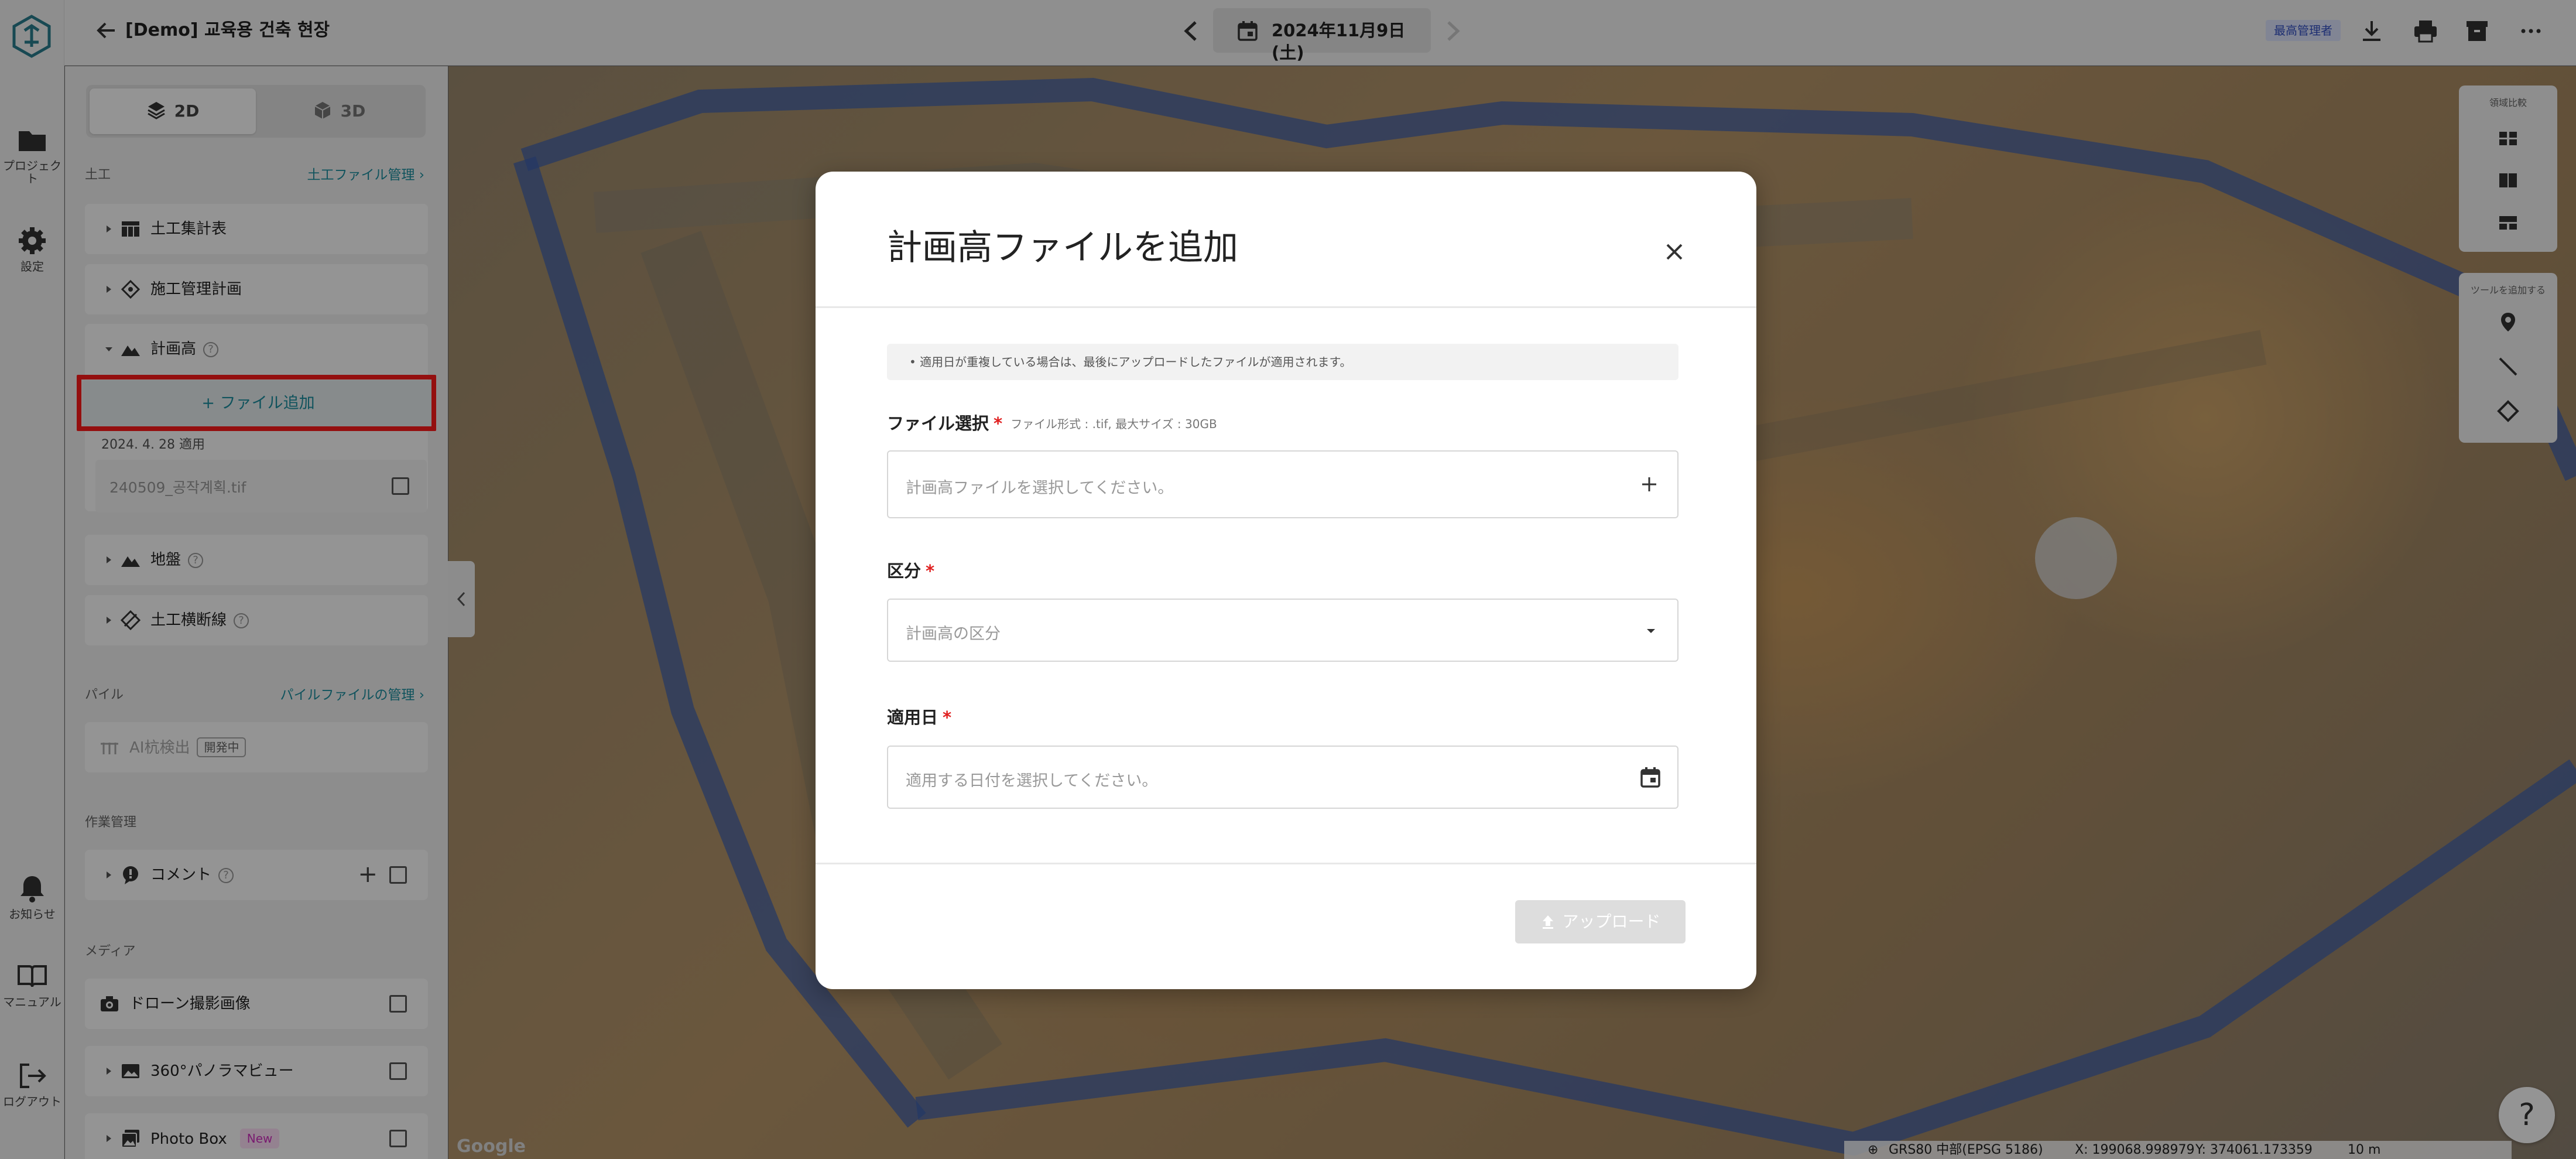 This screenshot has width=2576, height=1159. Describe the element at coordinates (1548, 922) in the screenshot. I see `upload-icon` at that location.